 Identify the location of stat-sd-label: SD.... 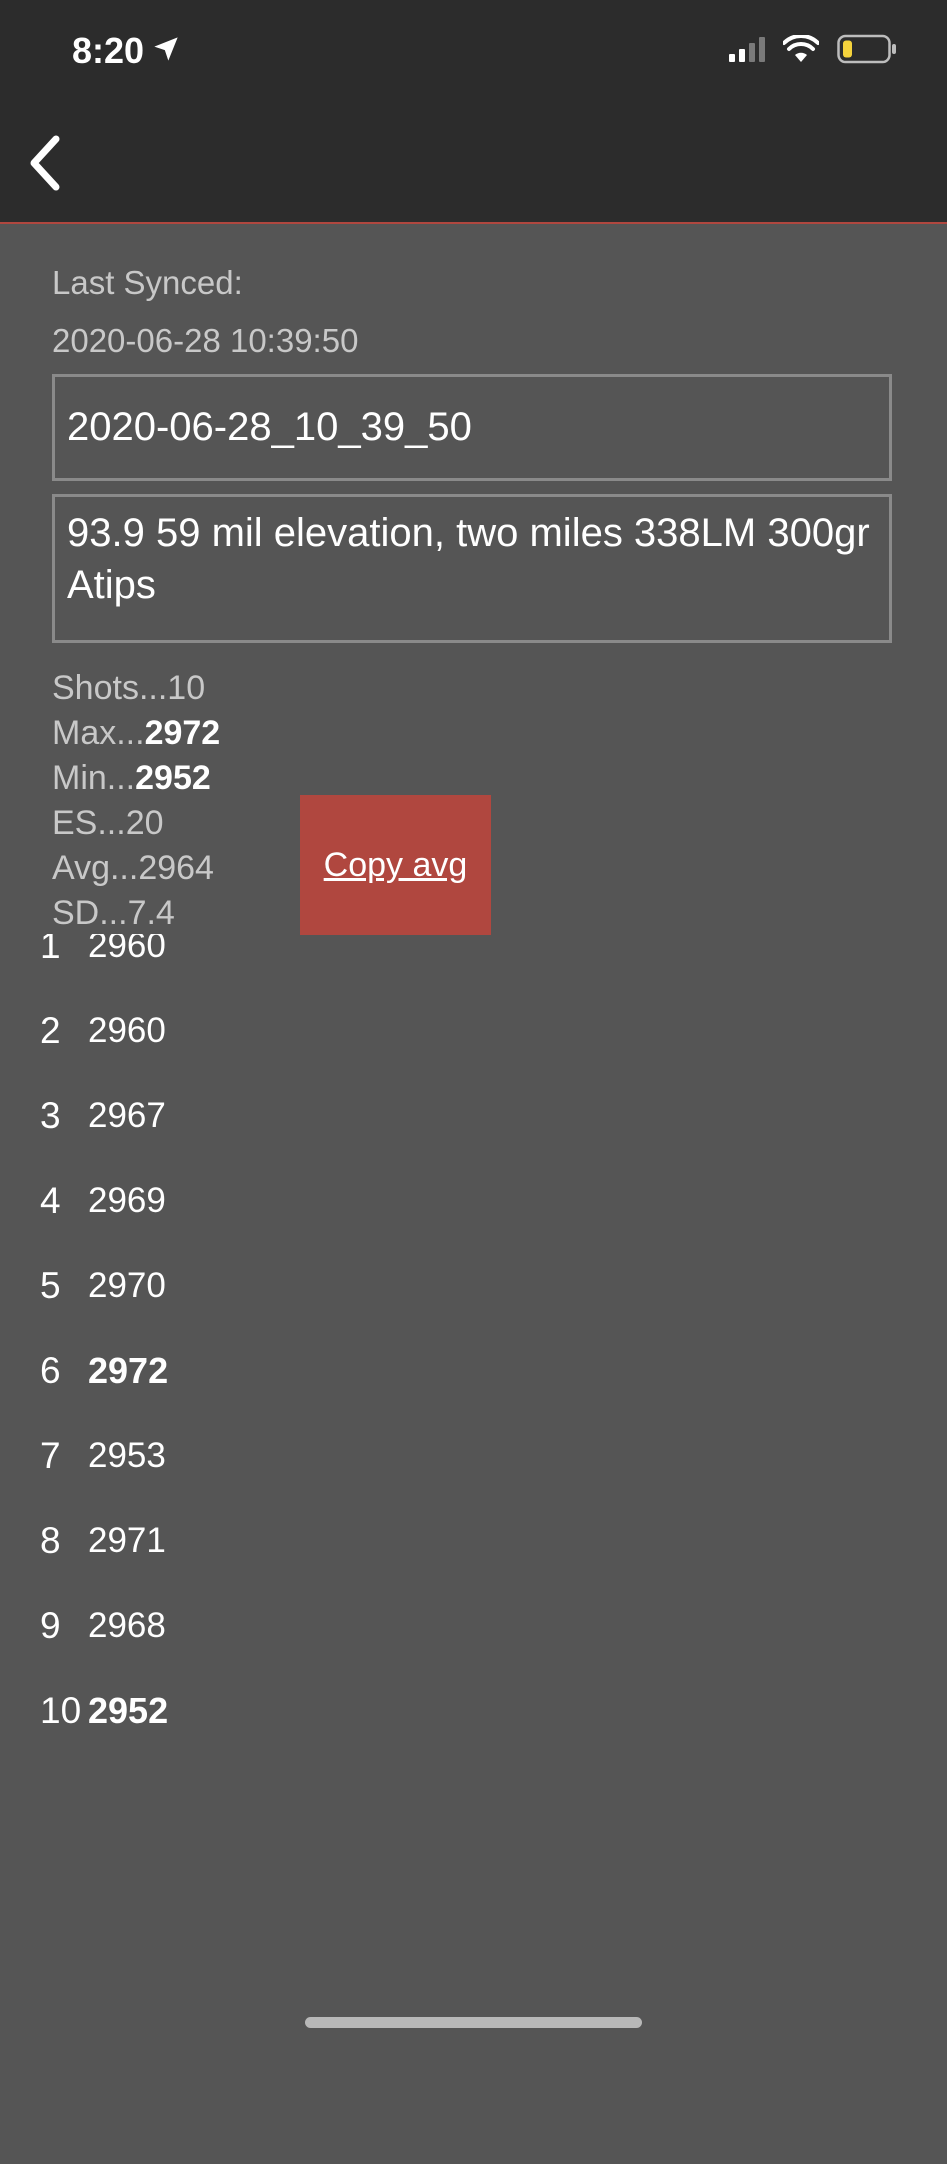
(90, 913).